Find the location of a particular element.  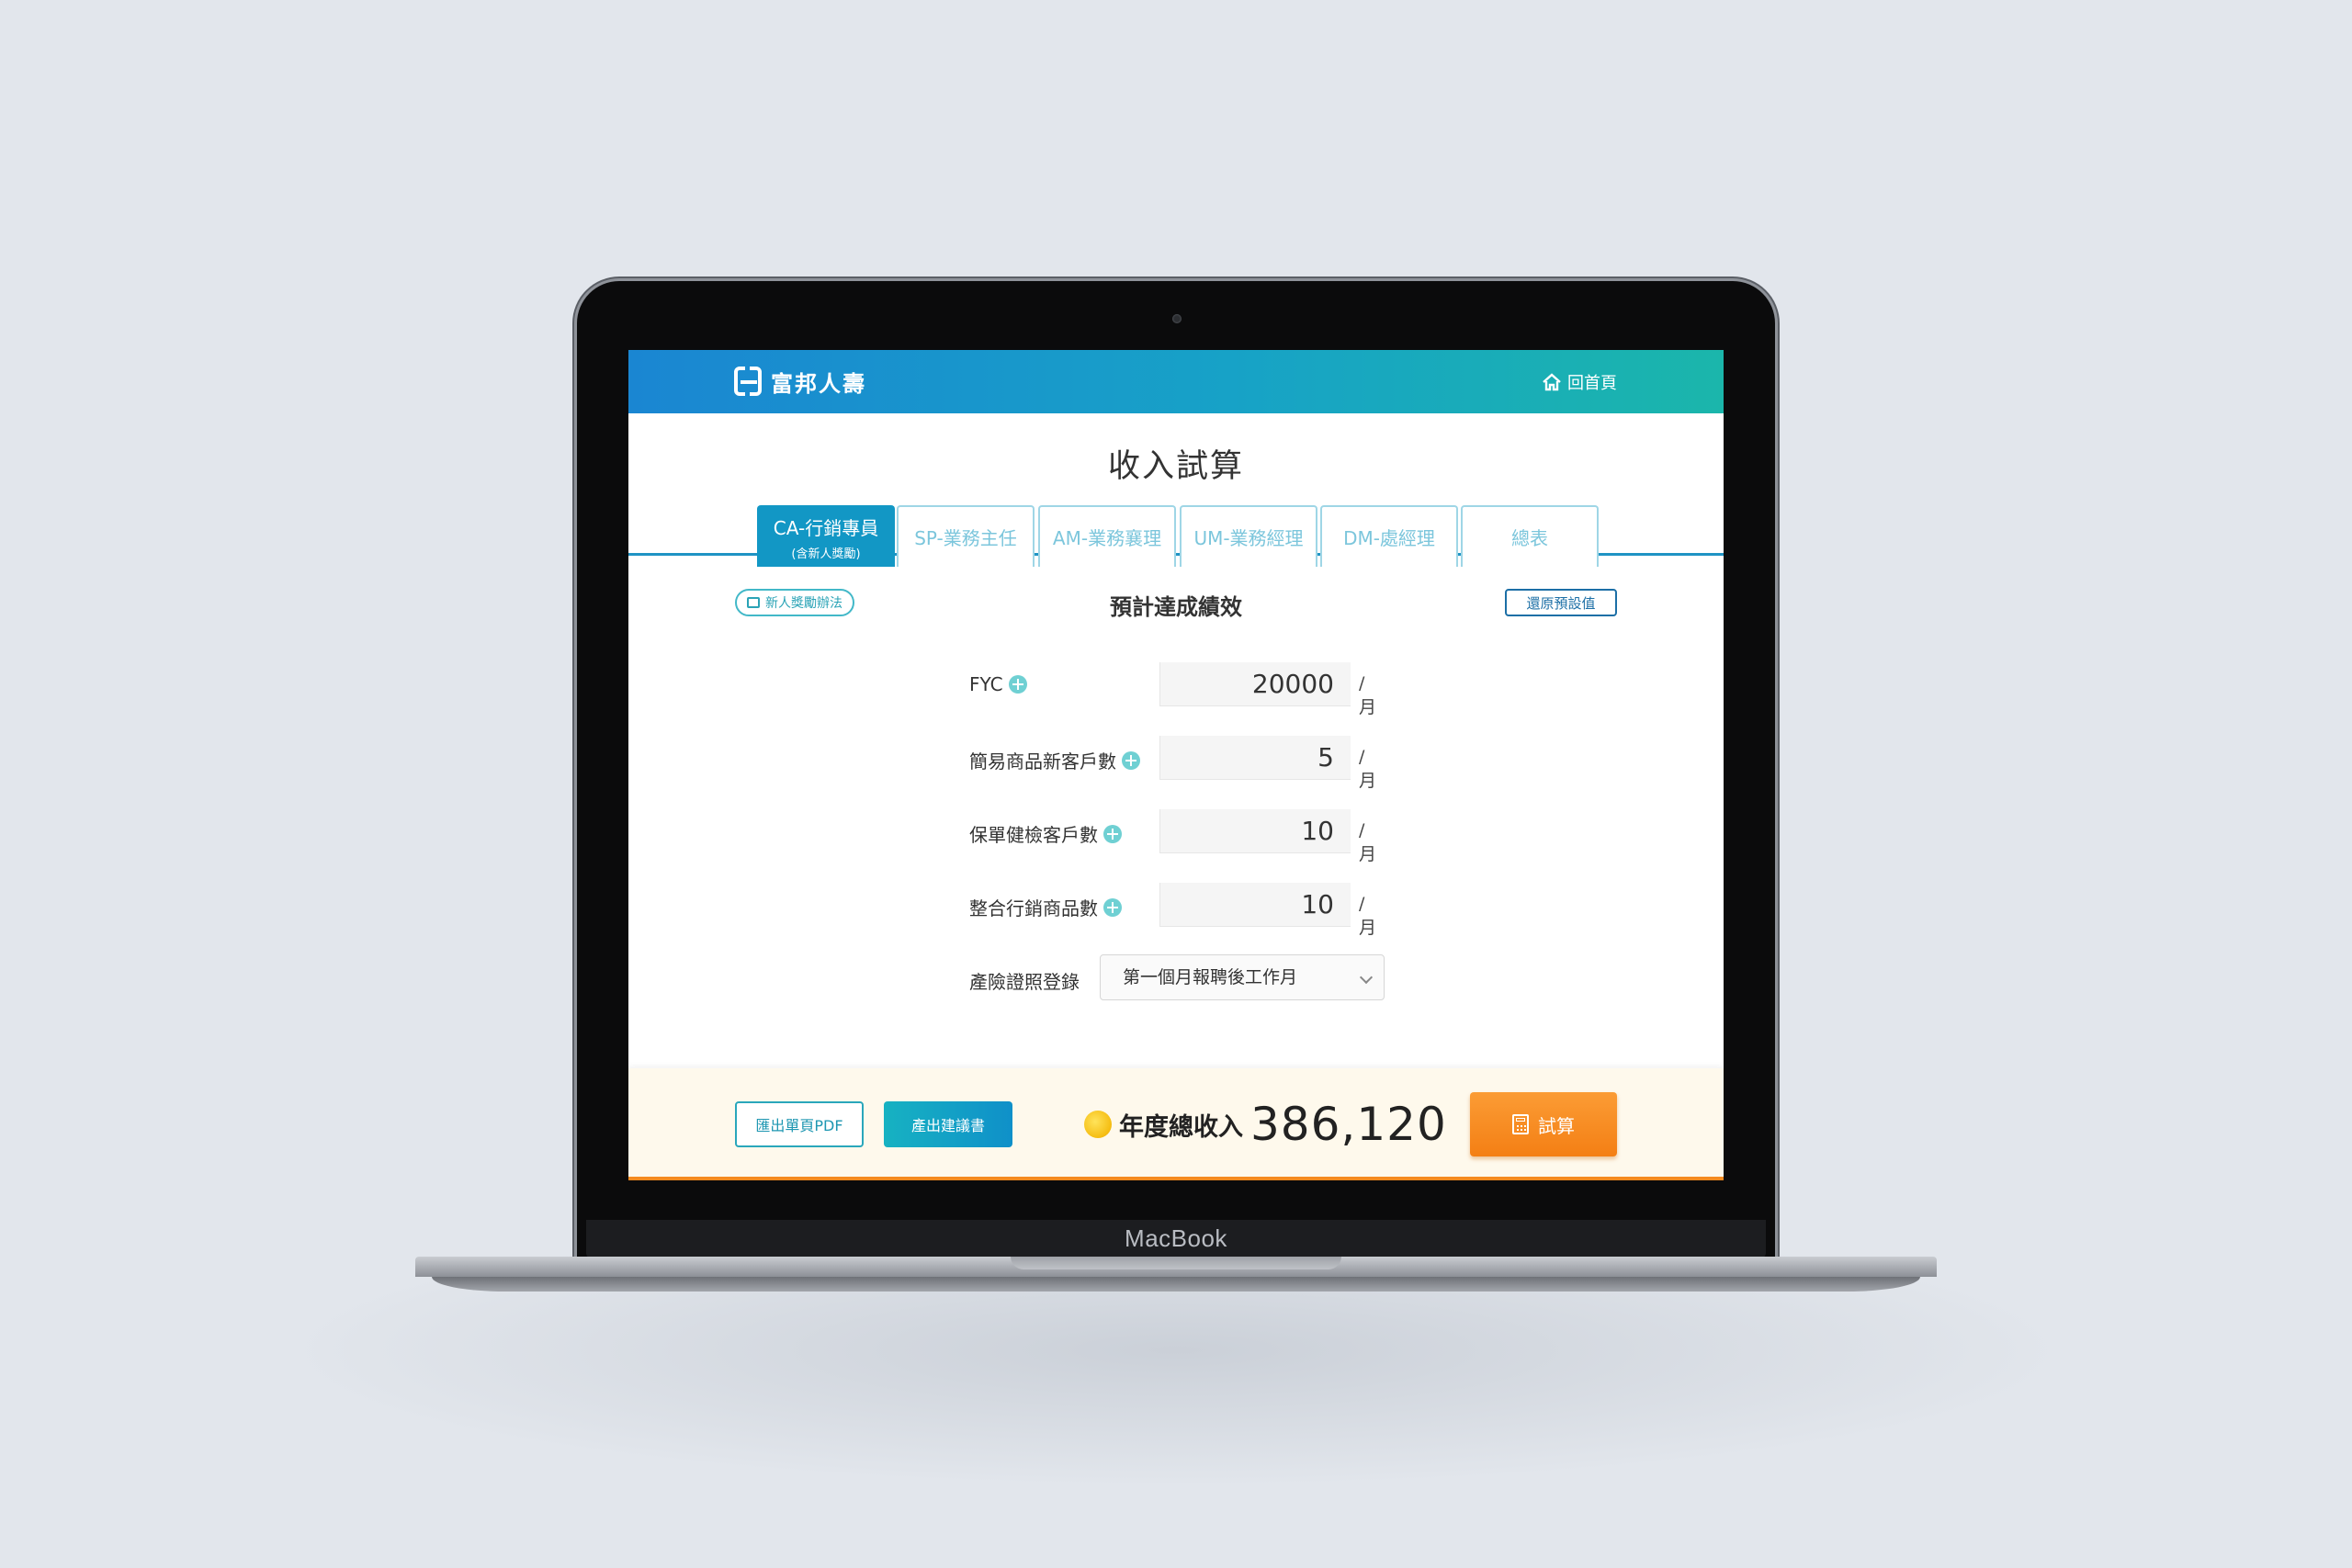

simple-clients-input: 5 is located at coordinates (1255, 758).